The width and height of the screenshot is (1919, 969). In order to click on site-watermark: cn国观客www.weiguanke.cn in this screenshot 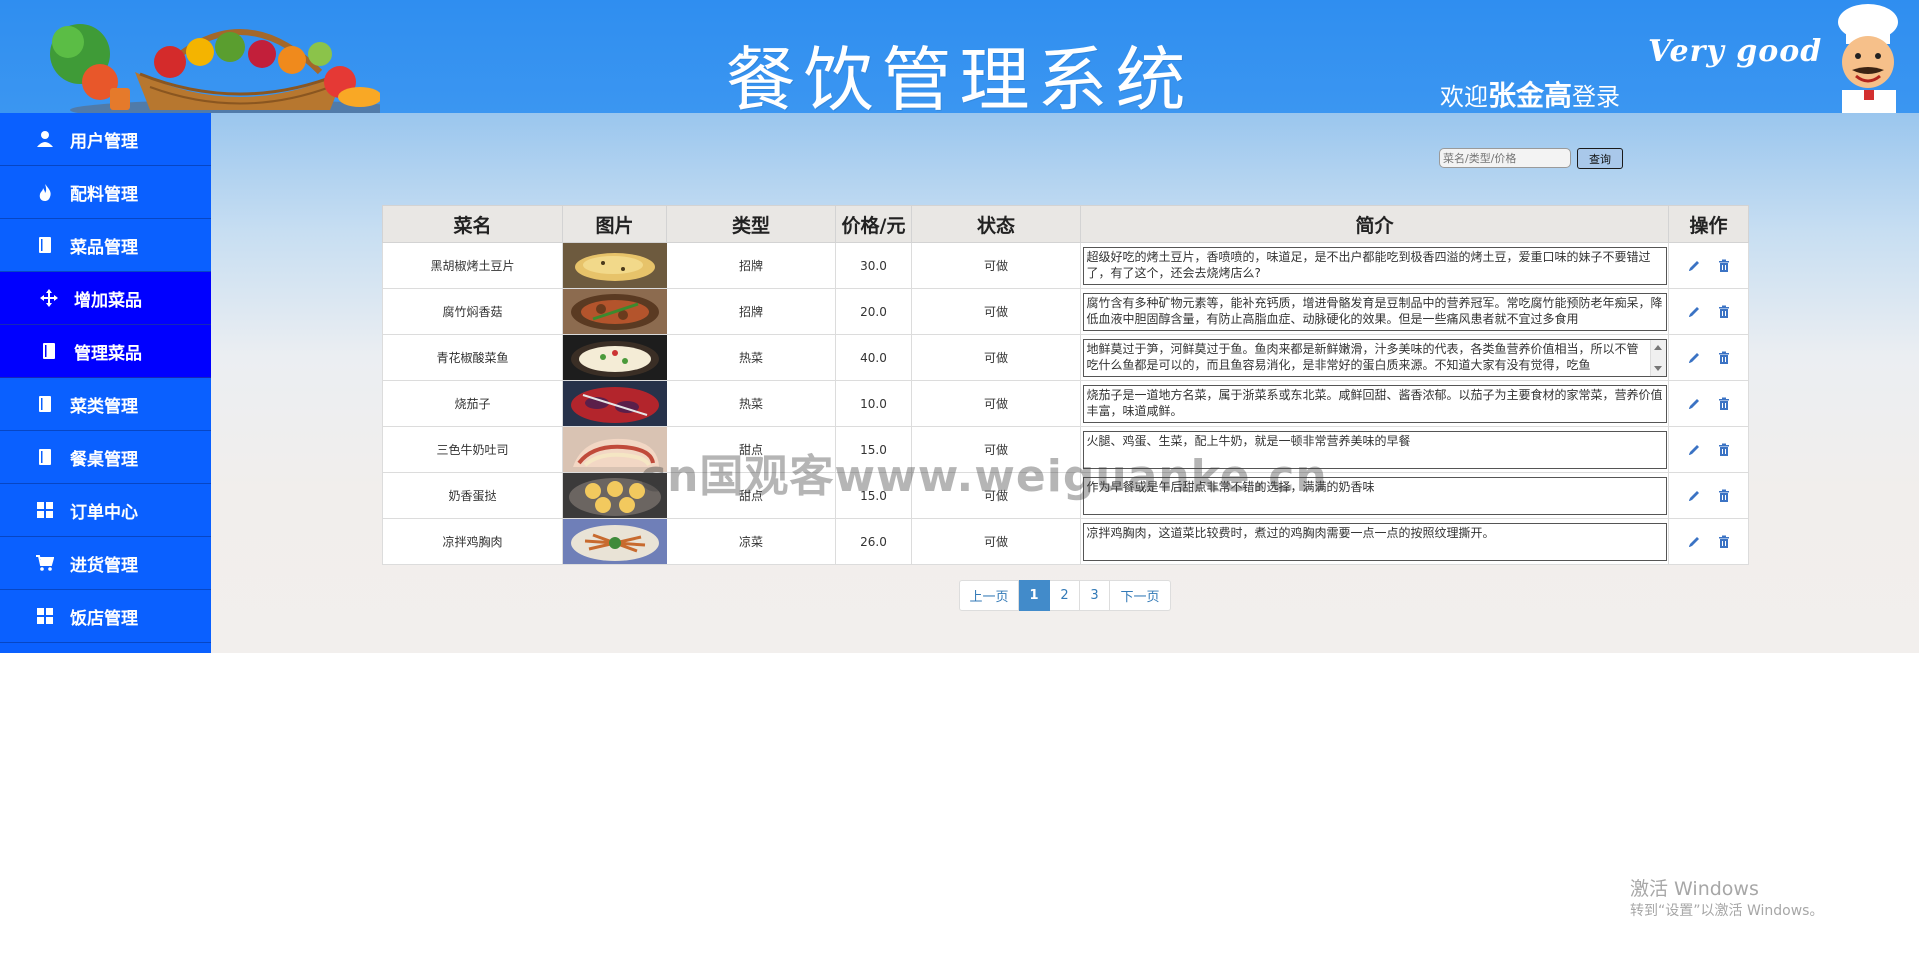, I will do `click(984, 476)`.